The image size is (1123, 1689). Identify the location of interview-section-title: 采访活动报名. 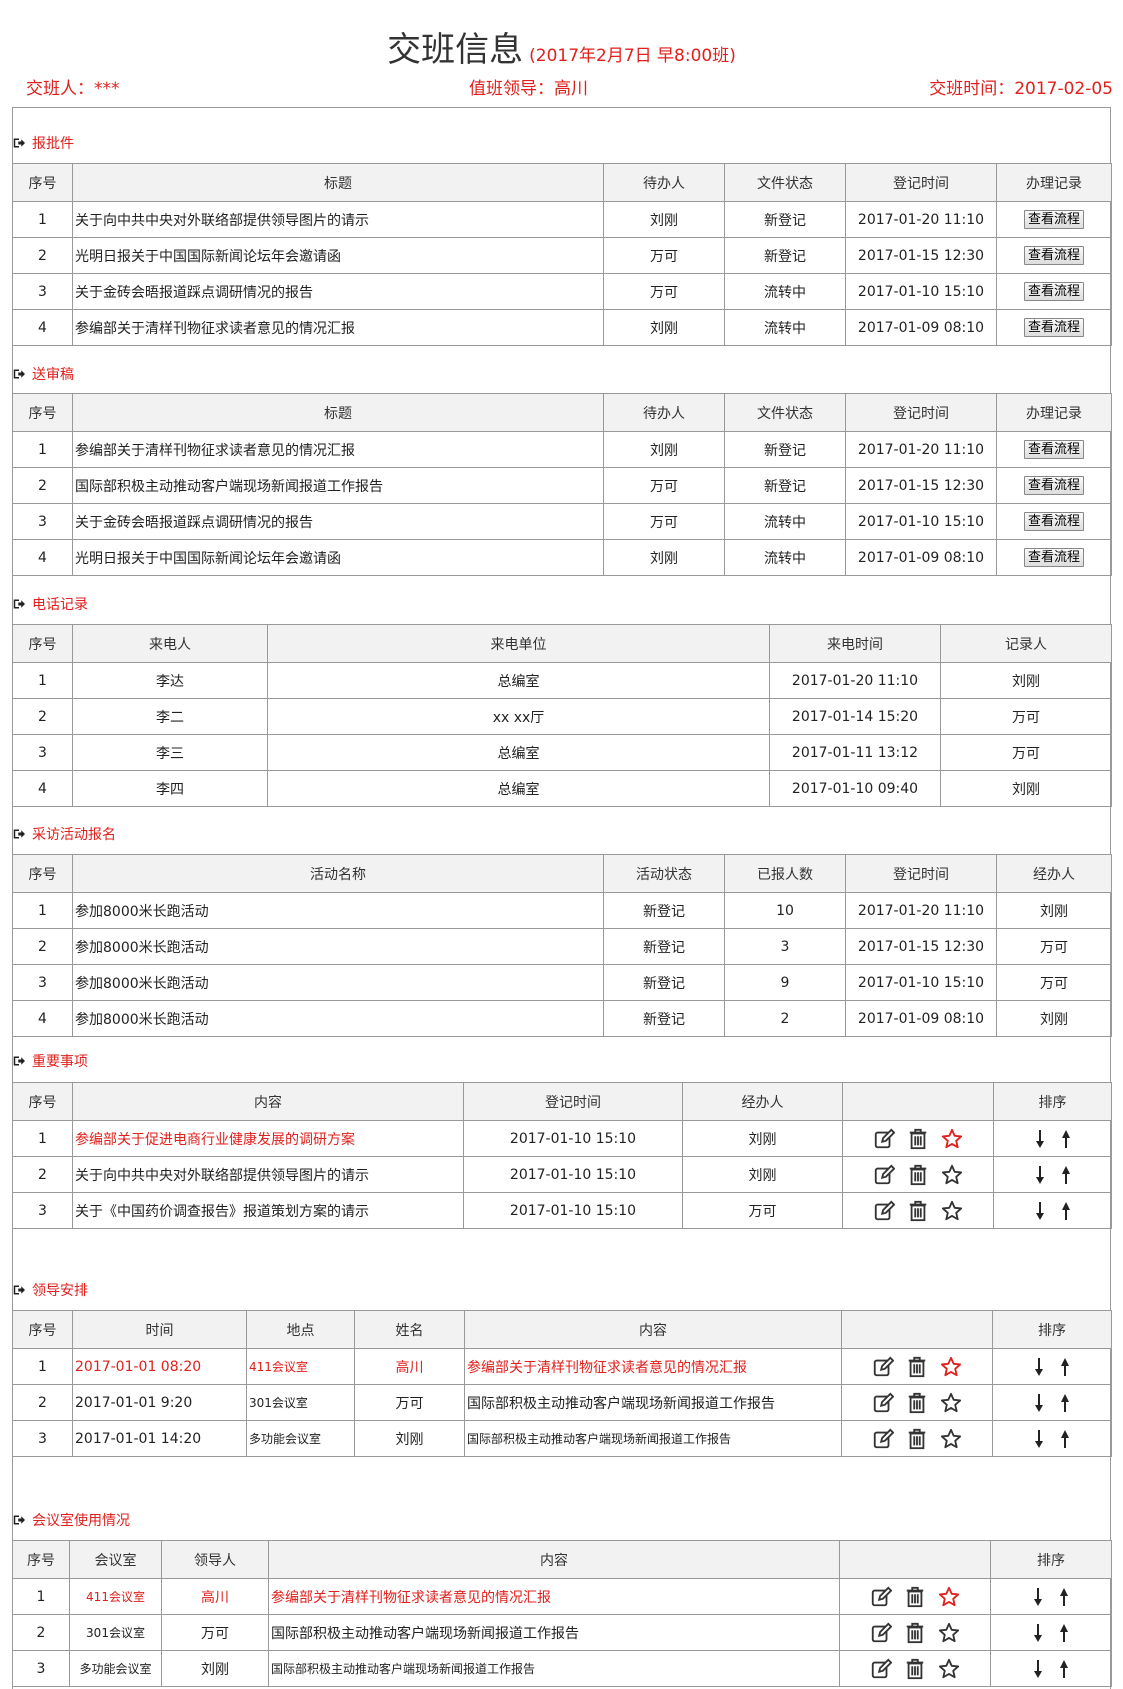
(64, 834).